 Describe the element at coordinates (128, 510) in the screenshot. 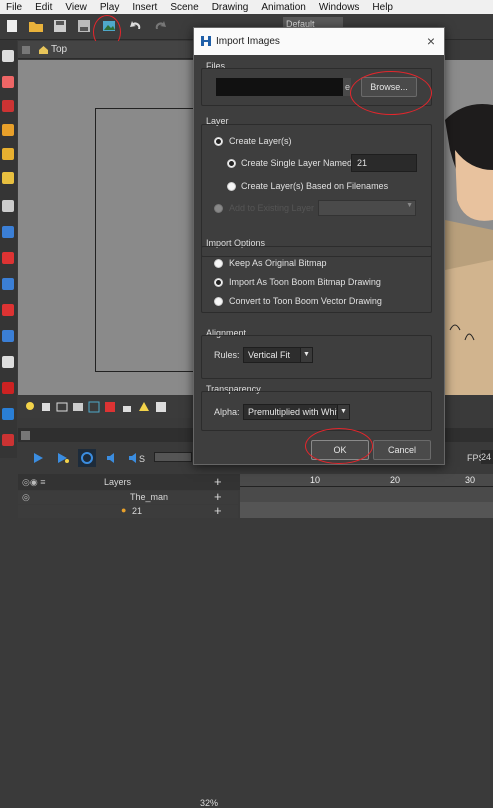

I see `layer-row: ● 21 +` at that location.